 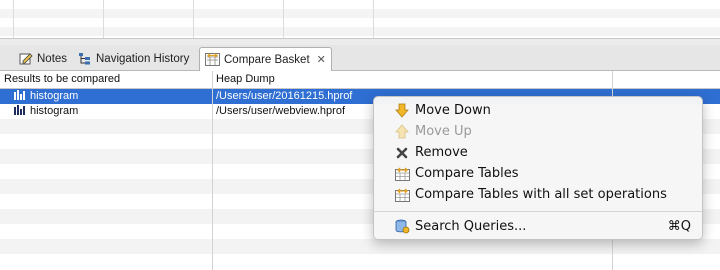 What do you see at coordinates (453, 110) in the screenshot?
I see `menu-item-label: Move Down` at bounding box center [453, 110].